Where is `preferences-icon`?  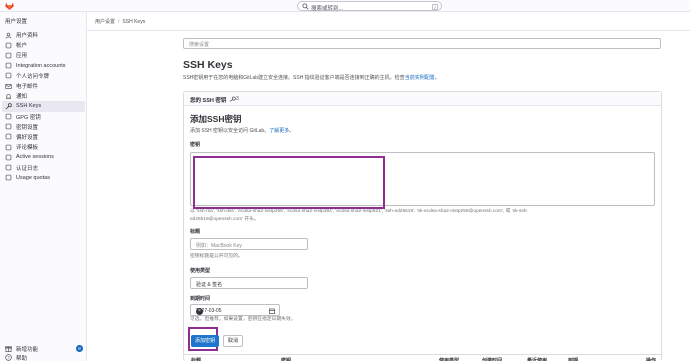 preferences-icon is located at coordinates (8, 137).